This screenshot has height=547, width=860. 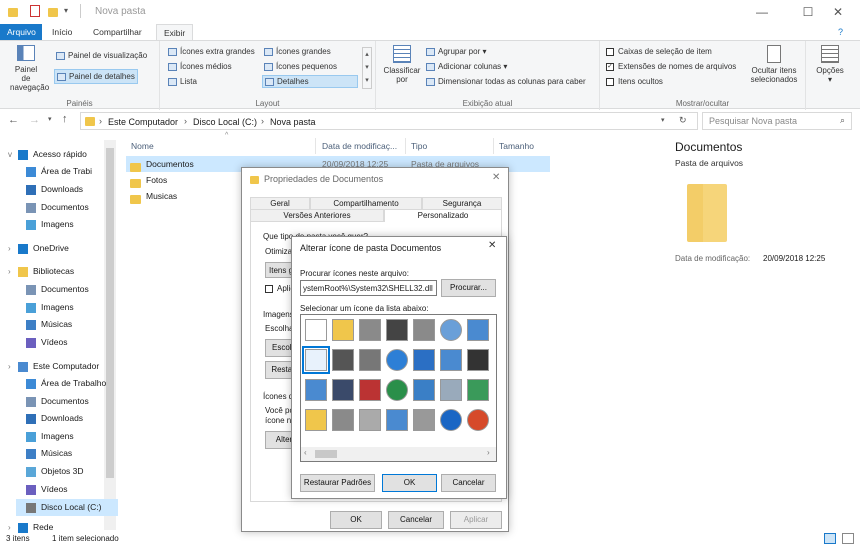 I want to click on drive-x-icon, so click(x=370, y=390).